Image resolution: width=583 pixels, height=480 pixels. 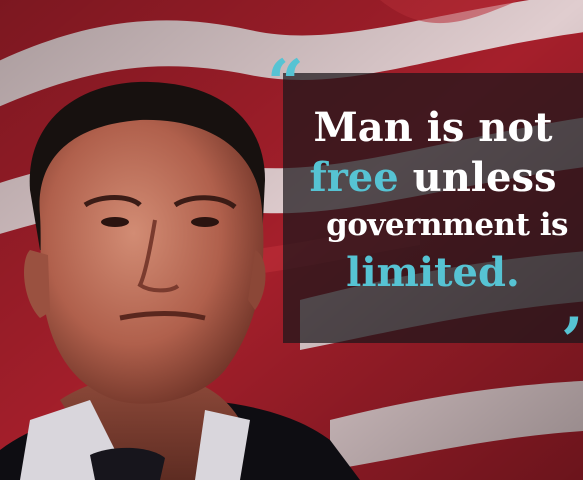 I want to click on open-quote-mark: “, so click(x=285, y=83).